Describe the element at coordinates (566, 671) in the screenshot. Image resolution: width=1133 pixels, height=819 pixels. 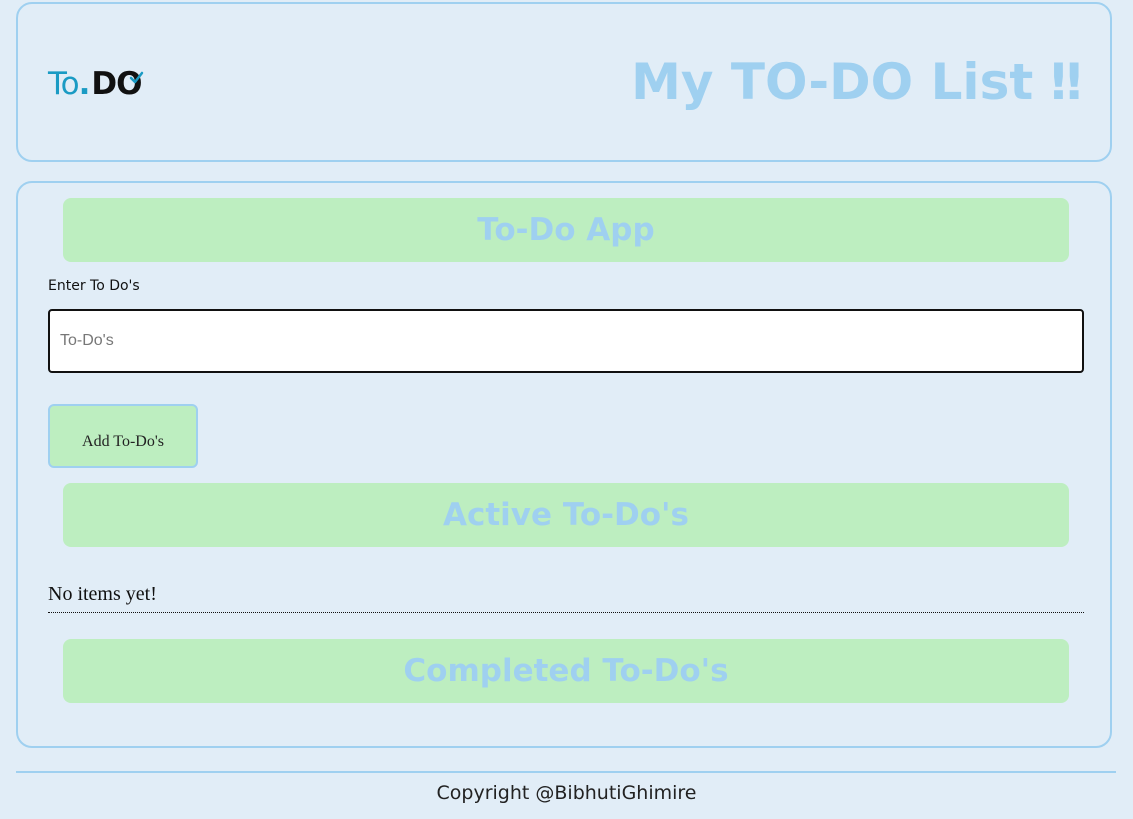
I see `completed-todos-banner: Completed To-Do's` at that location.